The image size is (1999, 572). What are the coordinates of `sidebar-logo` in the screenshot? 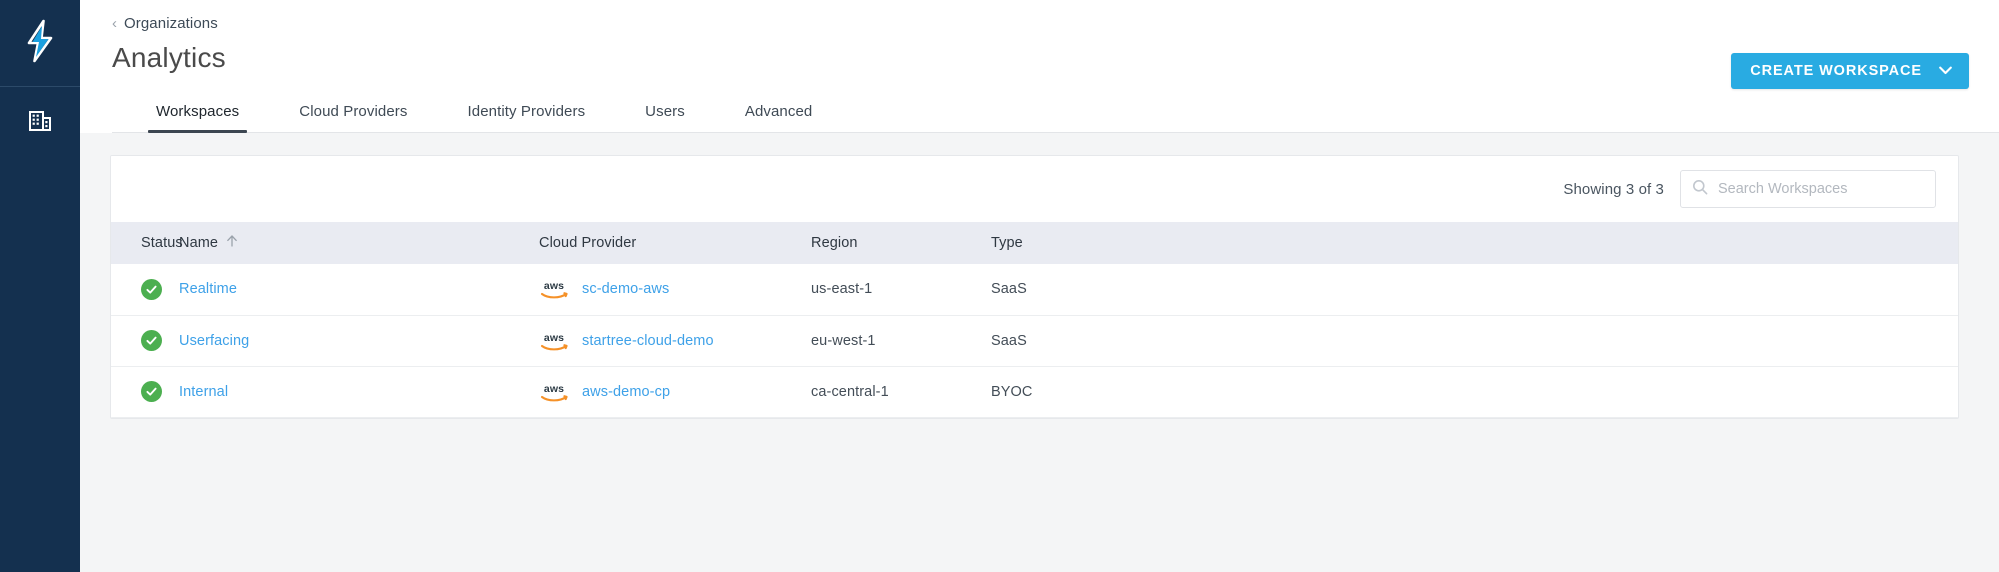 It's located at (40, 43).